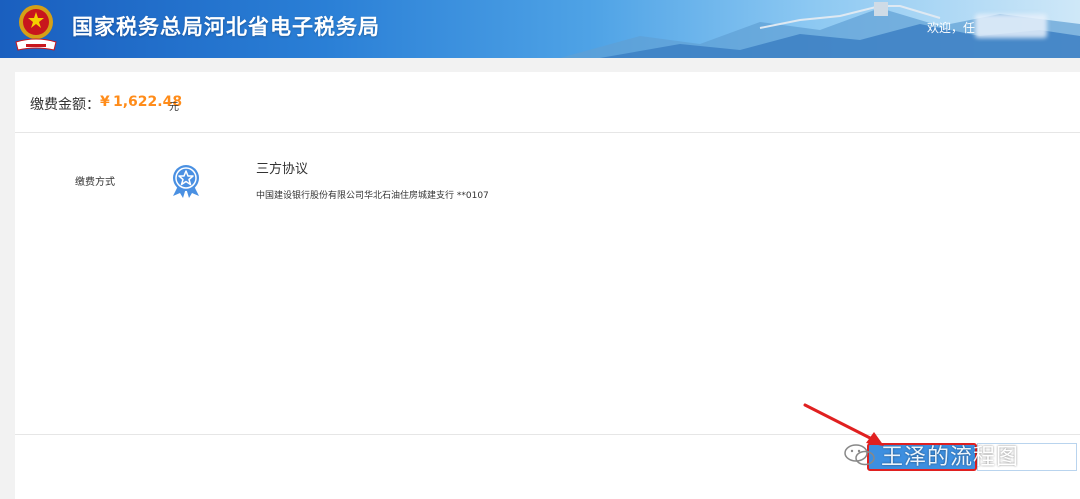  What do you see at coordinates (65, 105) in the screenshot?
I see `amount-label: 缴费金额：` at bounding box center [65, 105].